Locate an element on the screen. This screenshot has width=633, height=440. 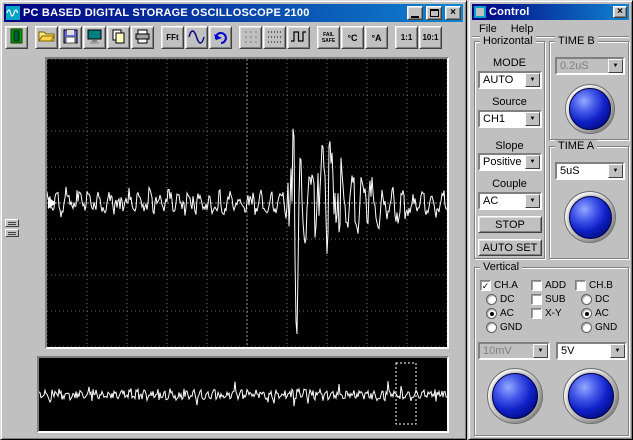
volts-a-value: 10mV is located at coordinates (497, 351).